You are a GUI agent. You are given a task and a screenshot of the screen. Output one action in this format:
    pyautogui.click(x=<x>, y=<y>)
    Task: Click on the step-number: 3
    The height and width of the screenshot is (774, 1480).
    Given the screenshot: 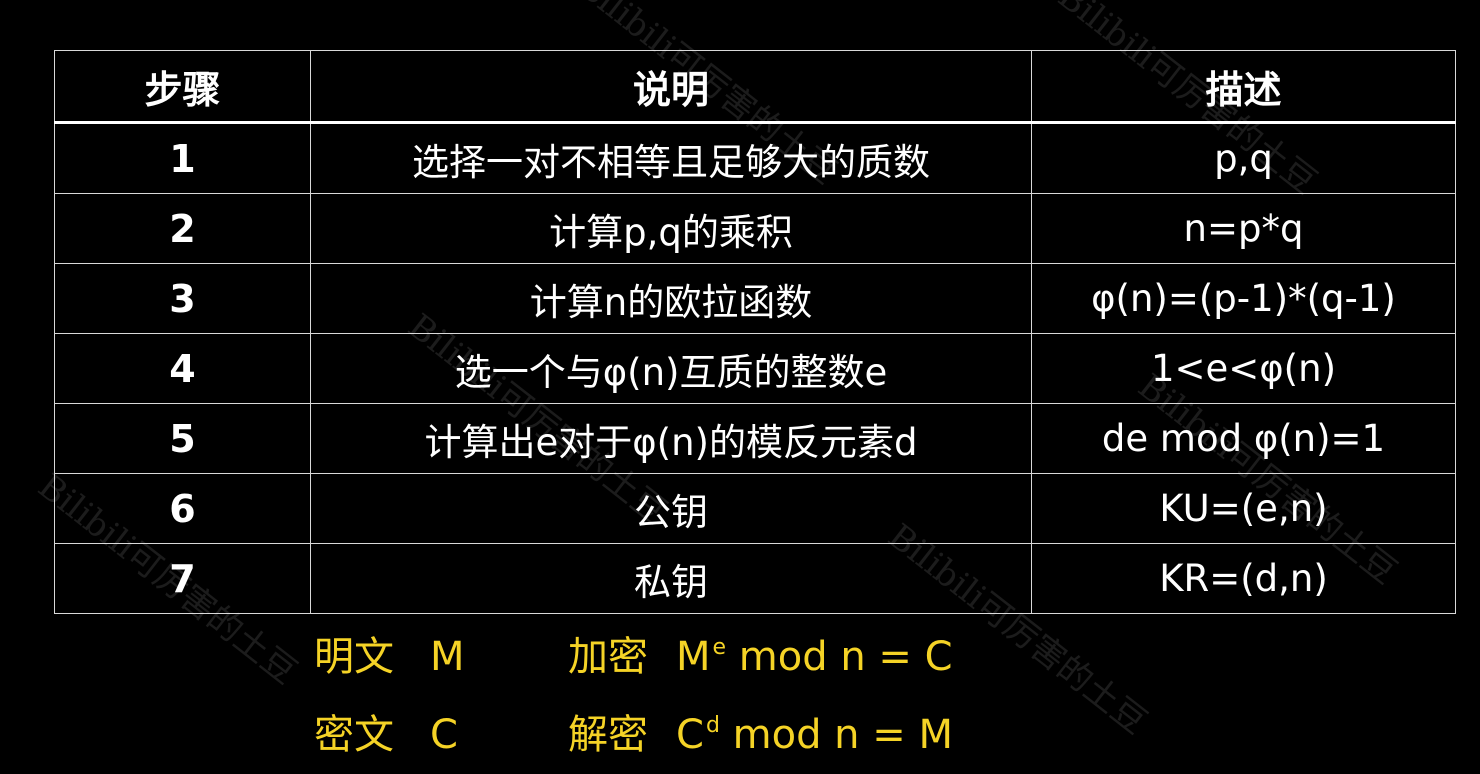 What is the action you would take?
    pyautogui.click(x=182, y=298)
    